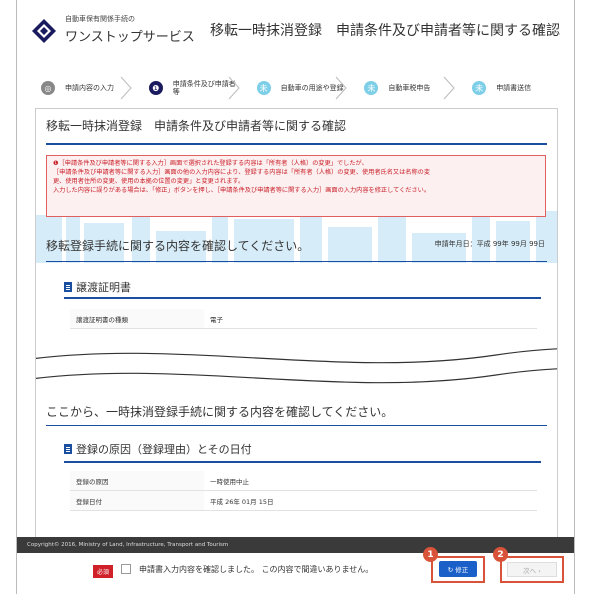 The image size is (595, 594). Describe the element at coordinates (103, 287) in the screenshot. I see `subsection-title: 譲渡証明書` at that location.